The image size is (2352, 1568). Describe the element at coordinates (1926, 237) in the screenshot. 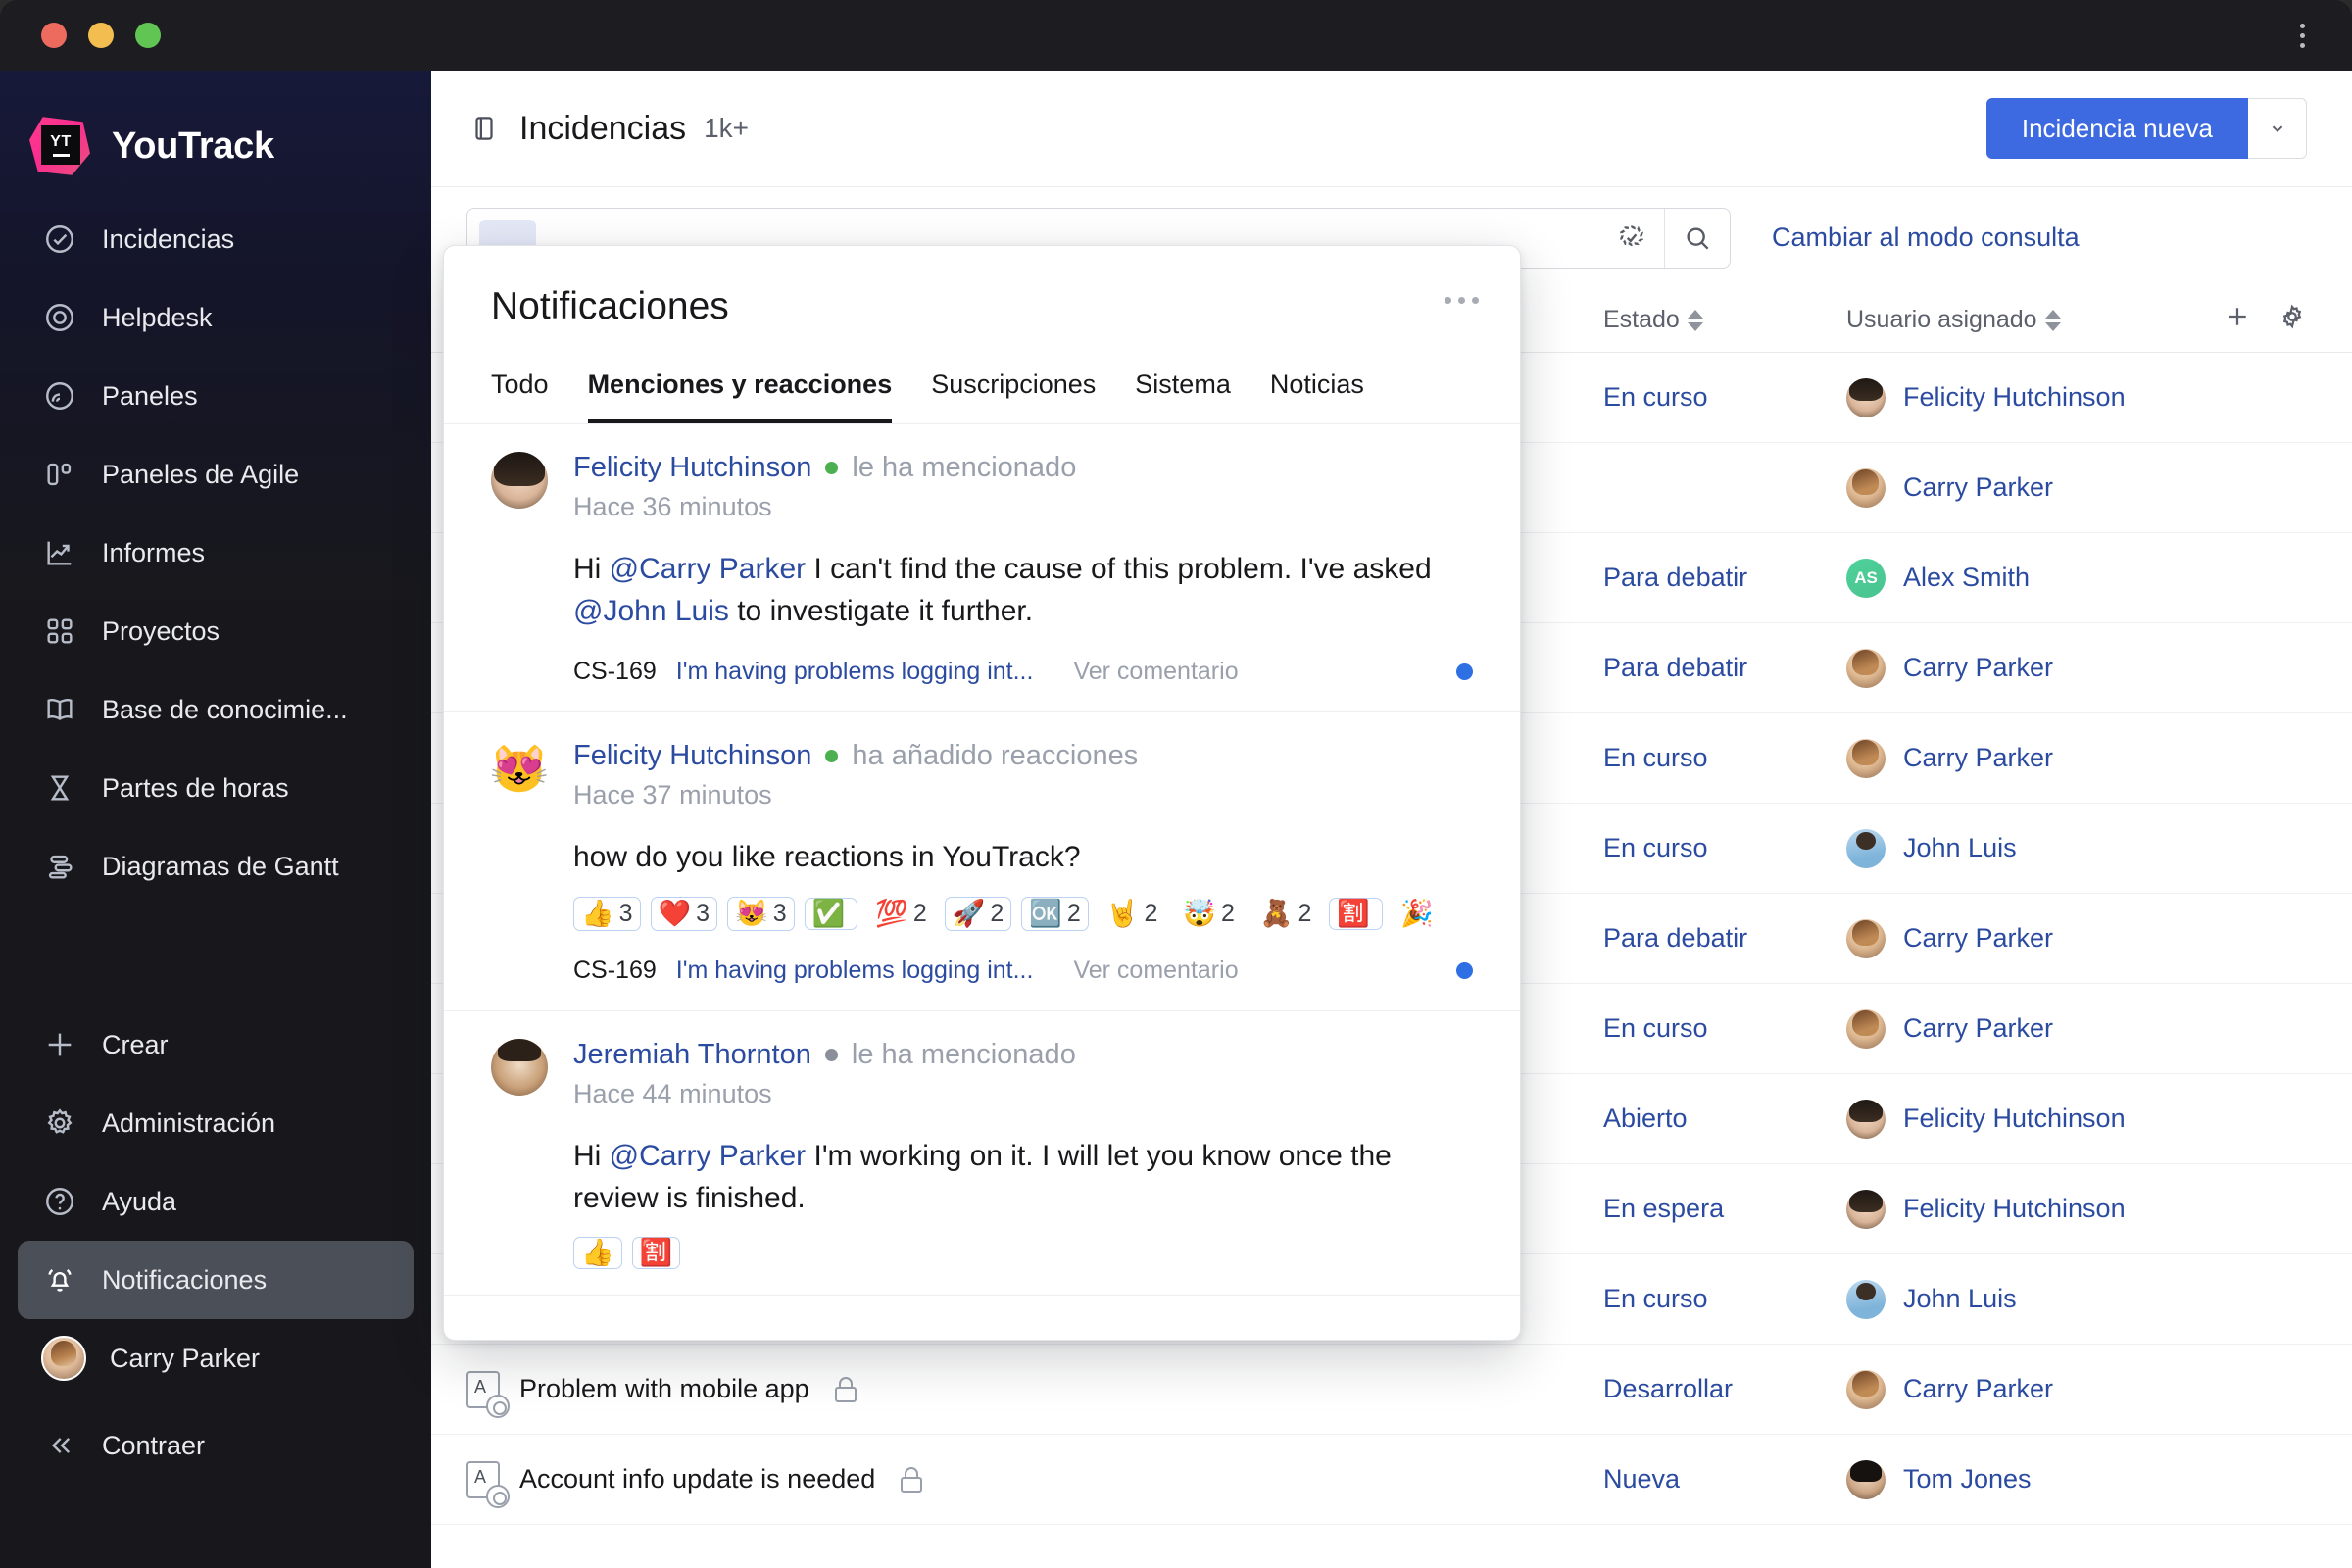

I see `switch-to-query-mode-link: Cambiar al modo consulta` at that location.